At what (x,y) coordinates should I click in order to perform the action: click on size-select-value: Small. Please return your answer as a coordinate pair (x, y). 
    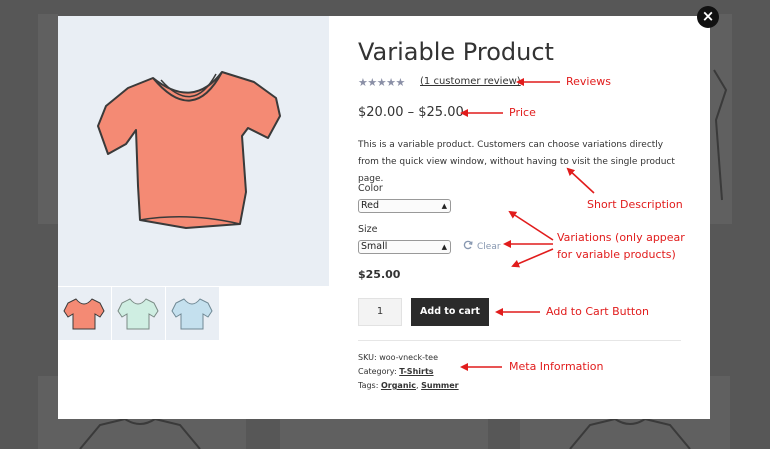
    Looking at the image, I should click on (374, 246).